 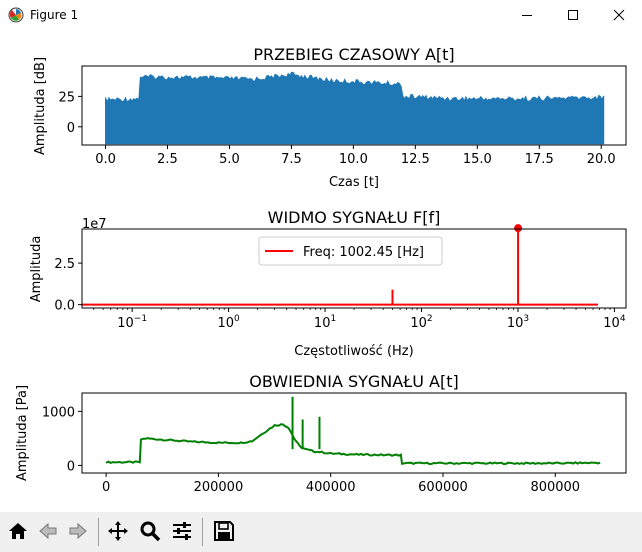 I want to click on envelope-plot-data, so click(x=353, y=431).